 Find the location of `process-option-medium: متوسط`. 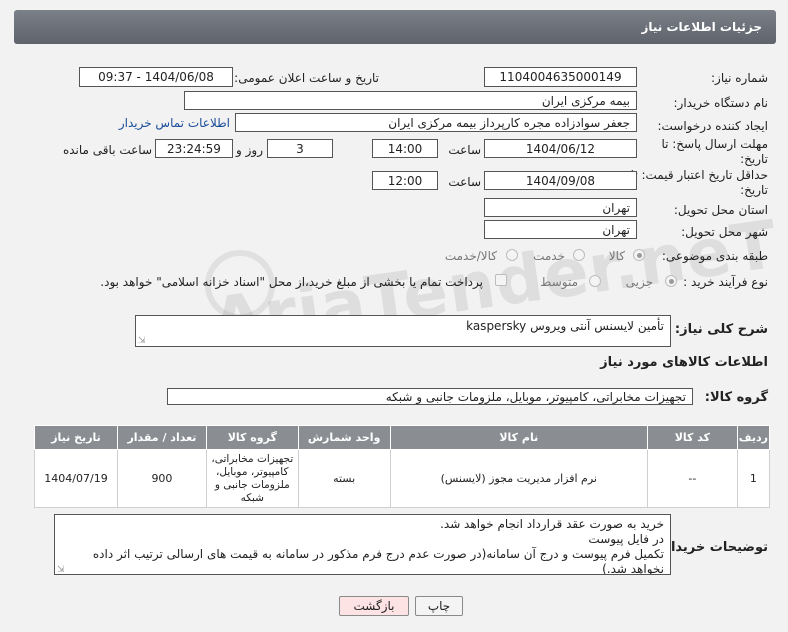

process-option-medium: متوسط is located at coordinates (559, 282).